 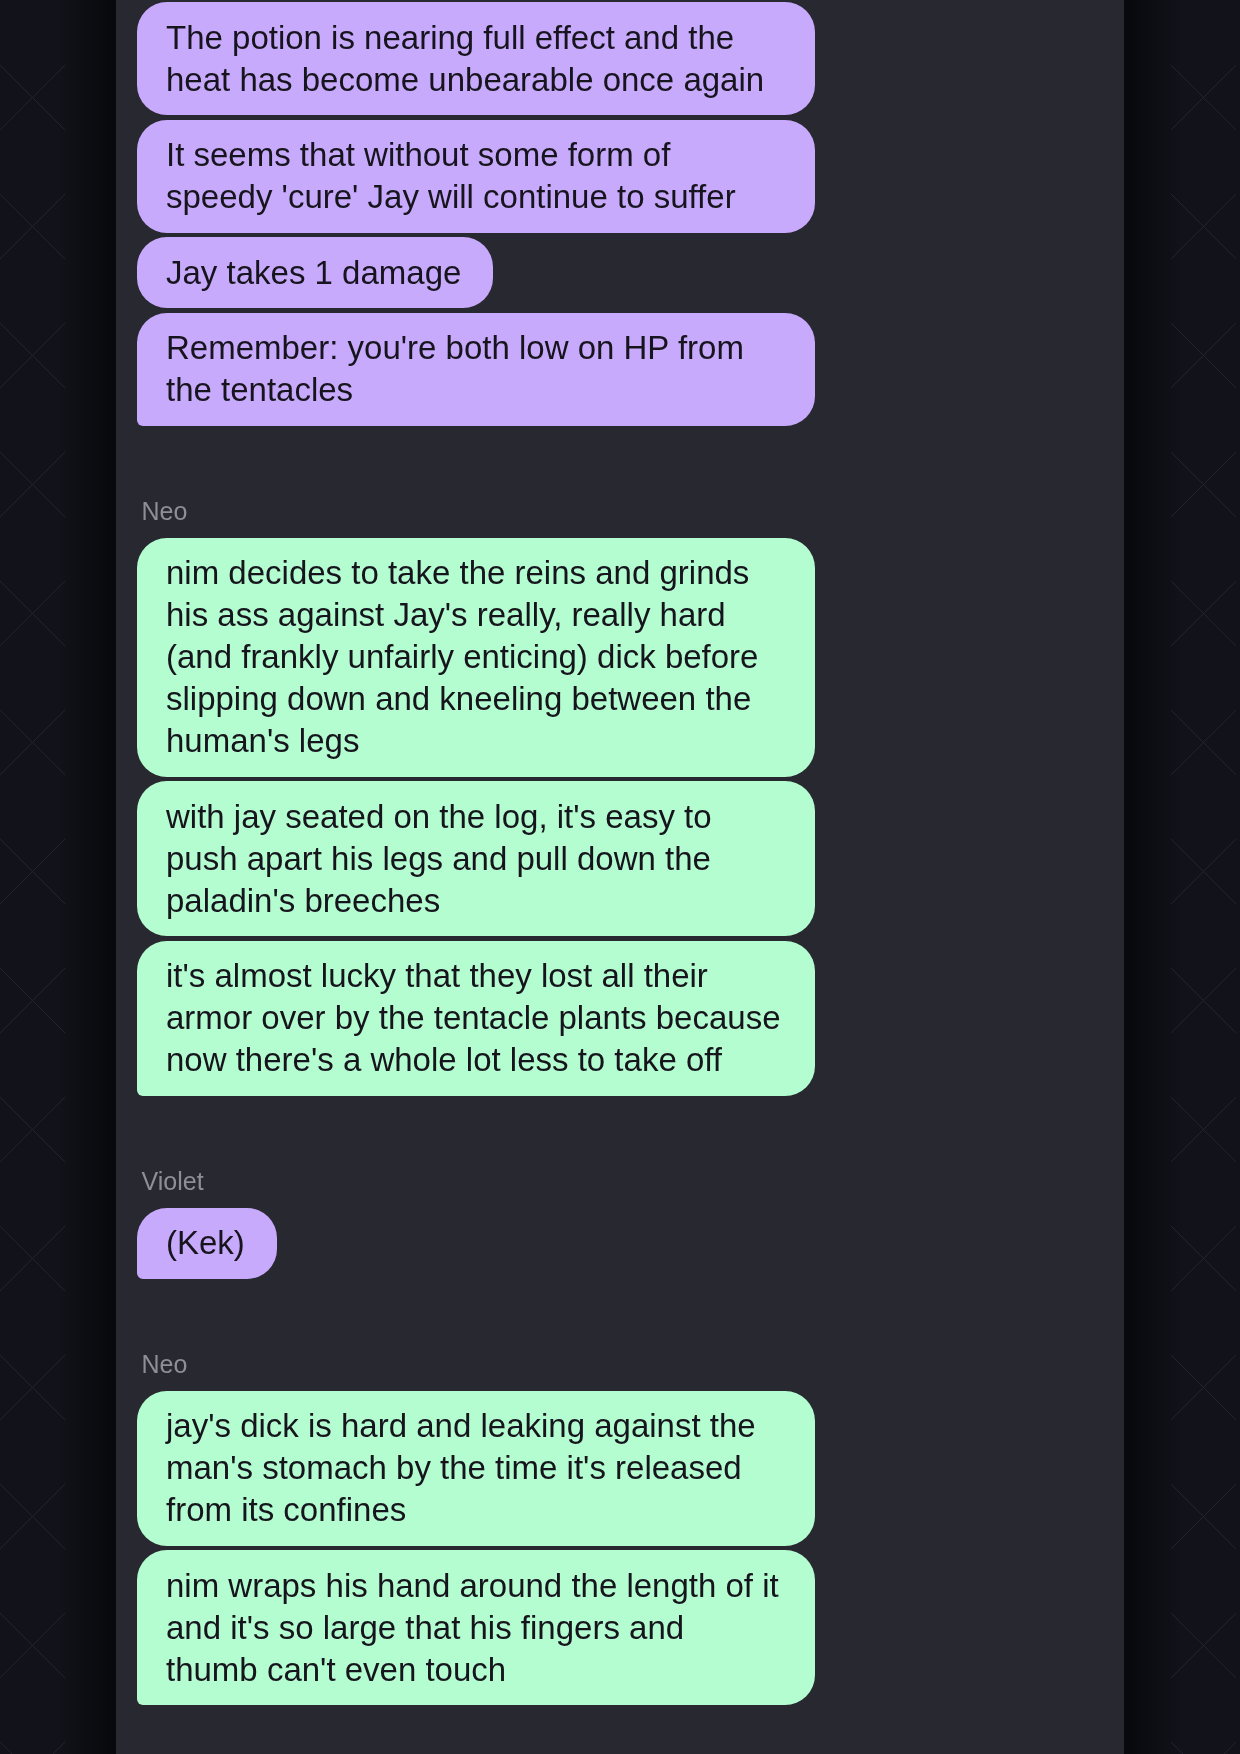 I want to click on sender-name: Violet, so click(x=172, y=1180).